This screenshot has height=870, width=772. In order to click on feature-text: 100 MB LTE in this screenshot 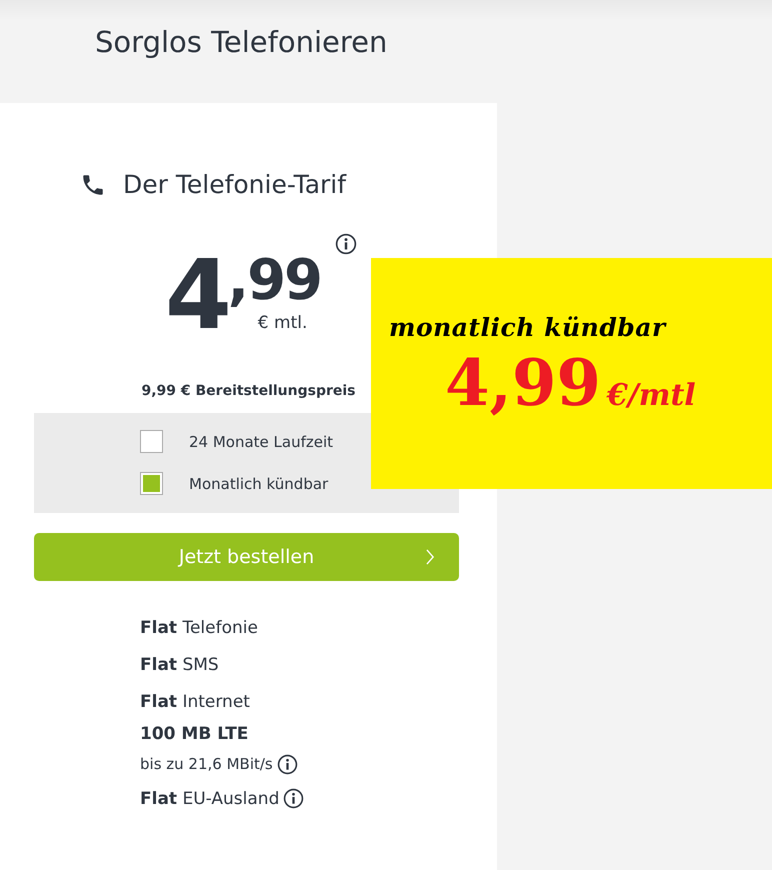, I will do `click(194, 734)`.